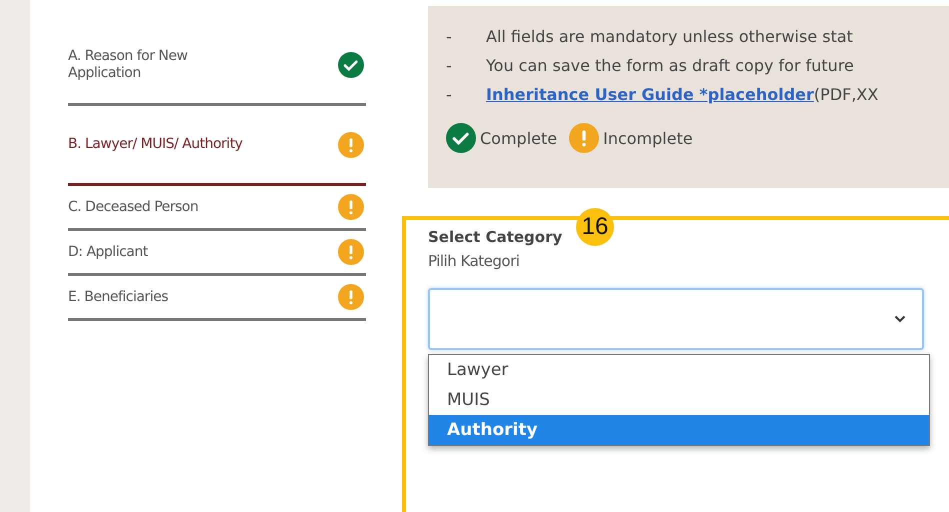 This screenshot has width=949, height=512. What do you see at coordinates (217, 66) in the screenshot?
I see `step-tab: A. Reason for New Application` at bounding box center [217, 66].